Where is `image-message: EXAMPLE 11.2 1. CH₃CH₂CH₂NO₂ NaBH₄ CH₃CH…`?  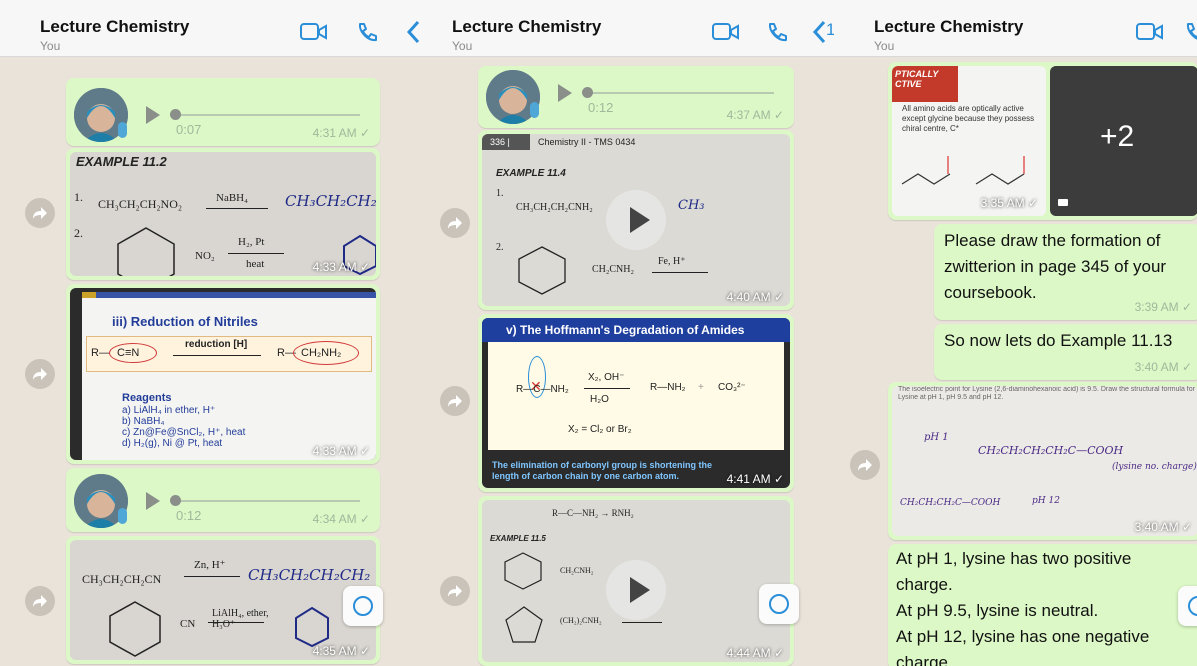 image-message: EXAMPLE 11.2 1. CH₃CH₂CH₂NO₂ NaBH₄ CH₃CH… is located at coordinates (223, 214).